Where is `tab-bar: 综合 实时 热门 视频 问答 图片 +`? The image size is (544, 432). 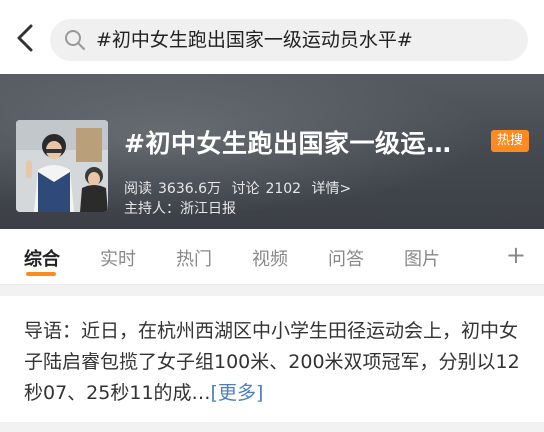
tab-bar: 综合 实时 热门 视频 问答 图片 + is located at coordinates (272, 257).